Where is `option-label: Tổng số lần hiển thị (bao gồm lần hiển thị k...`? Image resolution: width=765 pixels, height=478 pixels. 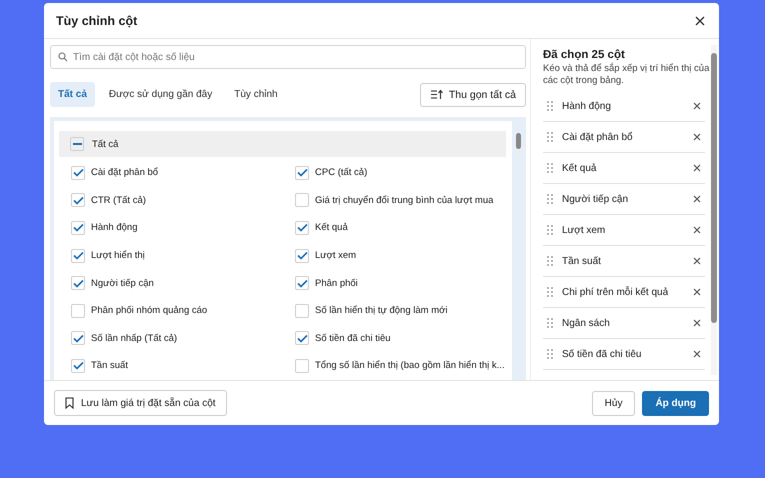 option-label: Tổng số lần hiển thị (bao gồm lần hiển thị k... is located at coordinates (410, 366).